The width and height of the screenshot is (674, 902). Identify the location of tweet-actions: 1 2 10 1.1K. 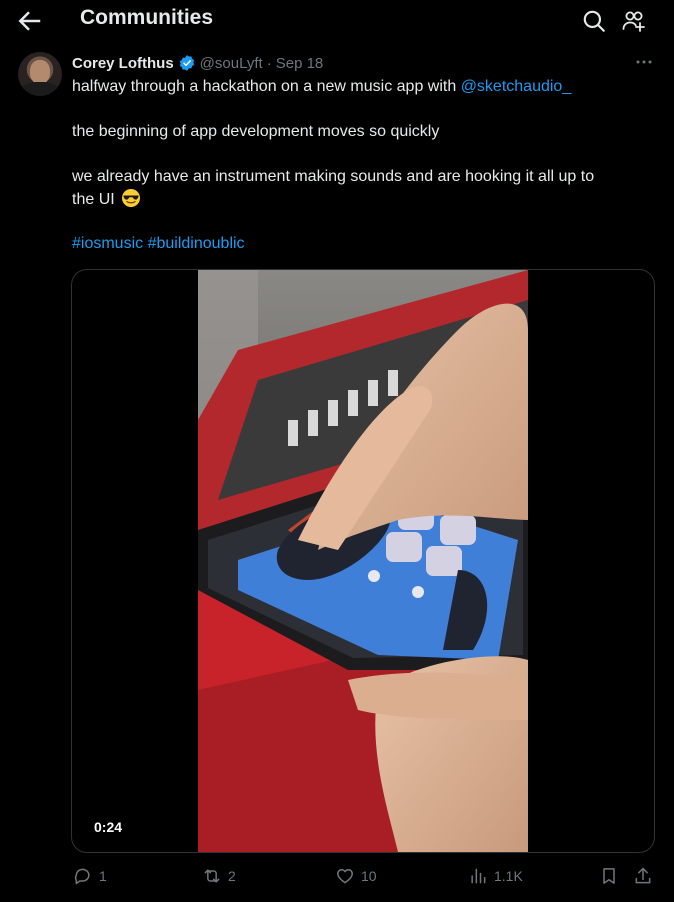
(337, 879).